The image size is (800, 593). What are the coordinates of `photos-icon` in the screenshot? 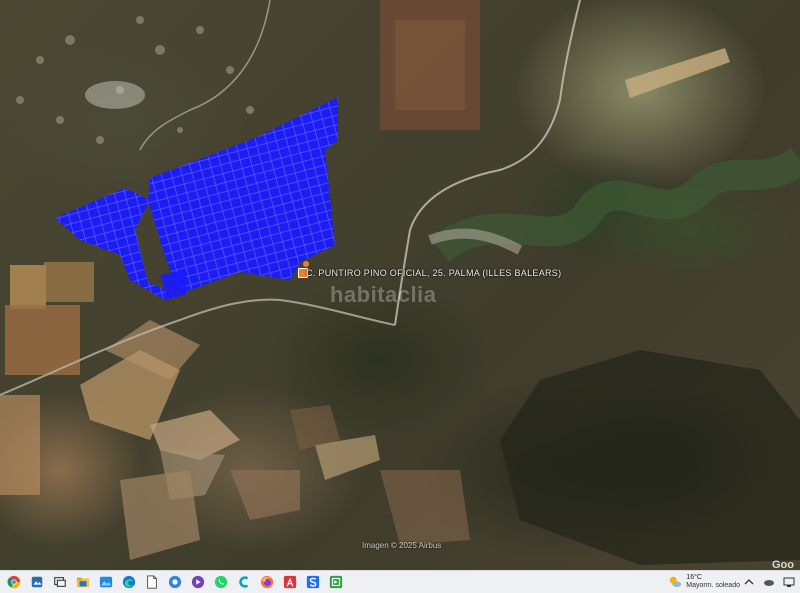 It's located at (106, 582).